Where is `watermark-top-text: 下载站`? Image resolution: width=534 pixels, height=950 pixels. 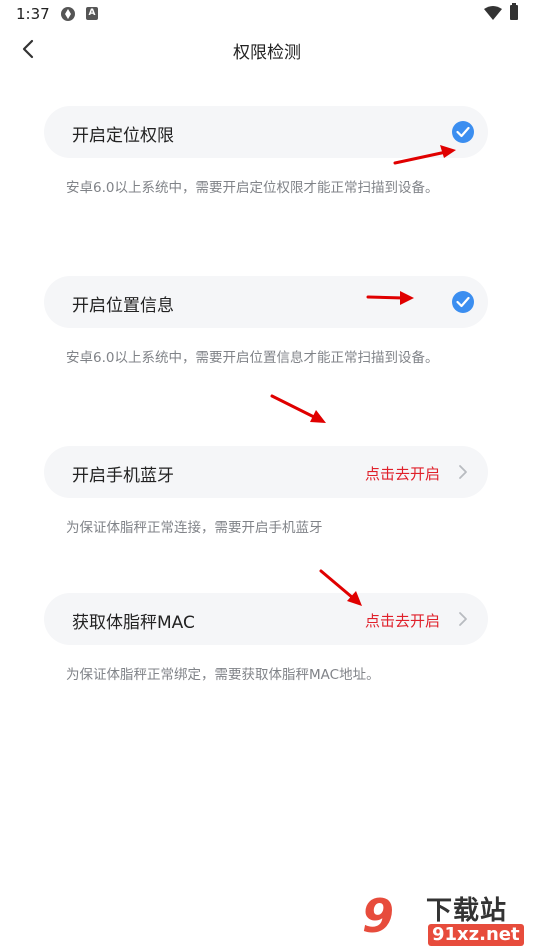
watermark-top-text: 下载站 is located at coordinates (467, 911).